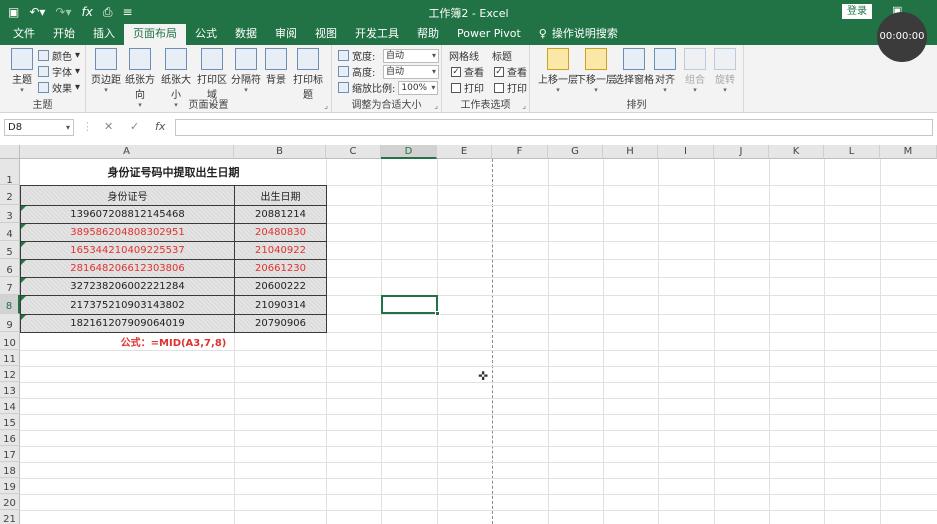 The image size is (937, 524). I want to click on id-cell: 182161207909064019, so click(127, 323).